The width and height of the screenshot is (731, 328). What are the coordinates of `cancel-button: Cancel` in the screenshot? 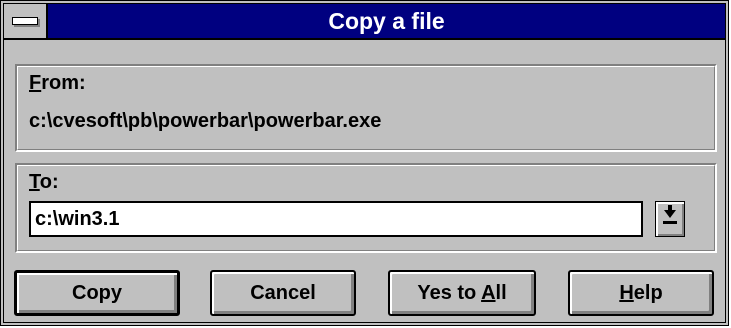 It's located at (283, 293).